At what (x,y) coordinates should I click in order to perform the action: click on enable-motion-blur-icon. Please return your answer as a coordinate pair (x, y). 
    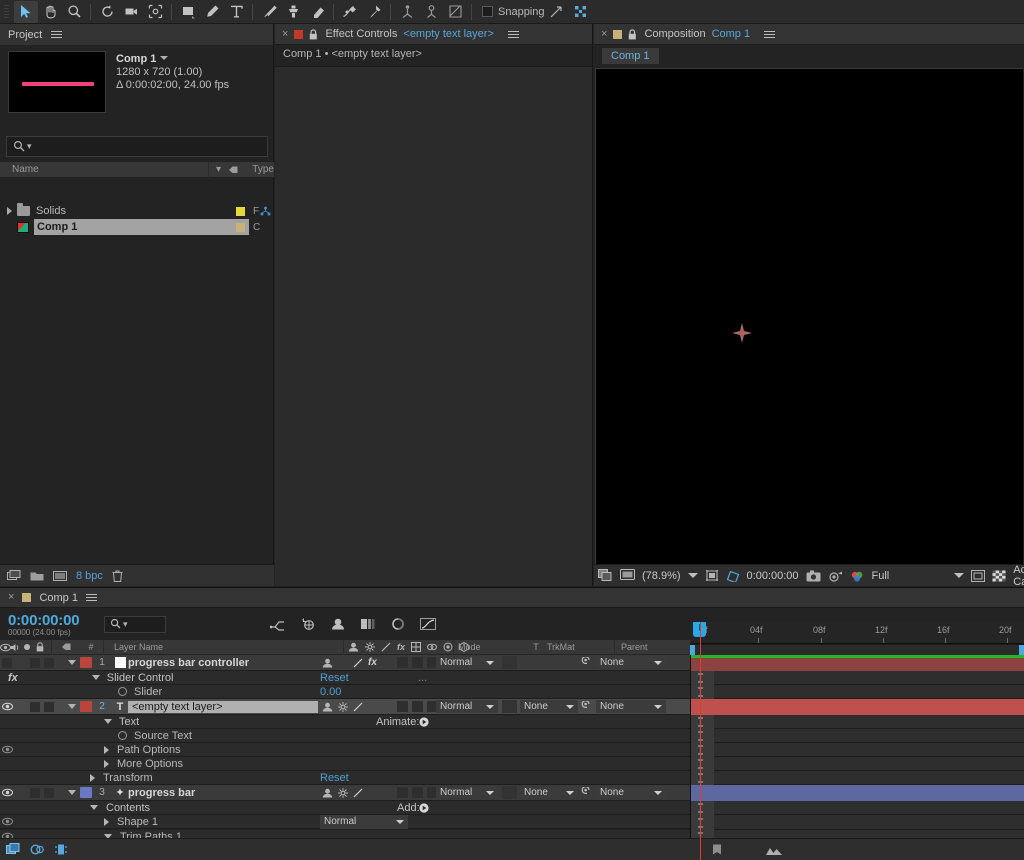
    Looking at the image, I should click on (398, 624).